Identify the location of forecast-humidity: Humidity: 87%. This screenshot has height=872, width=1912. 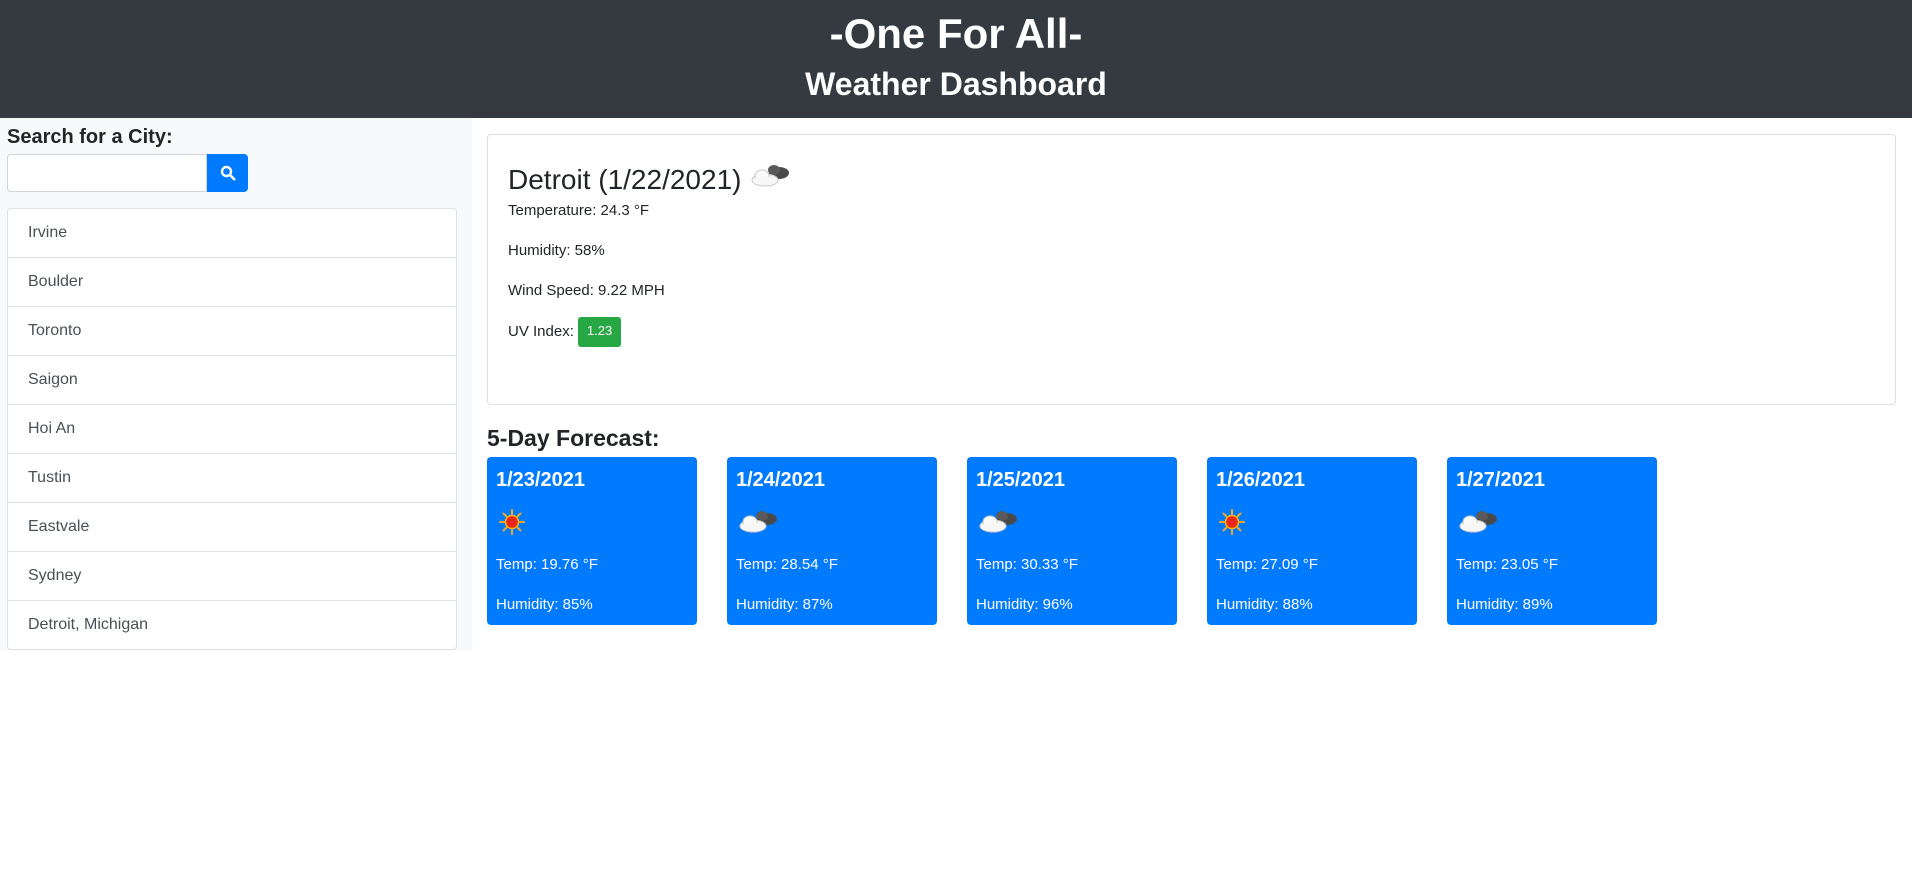
(784, 604).